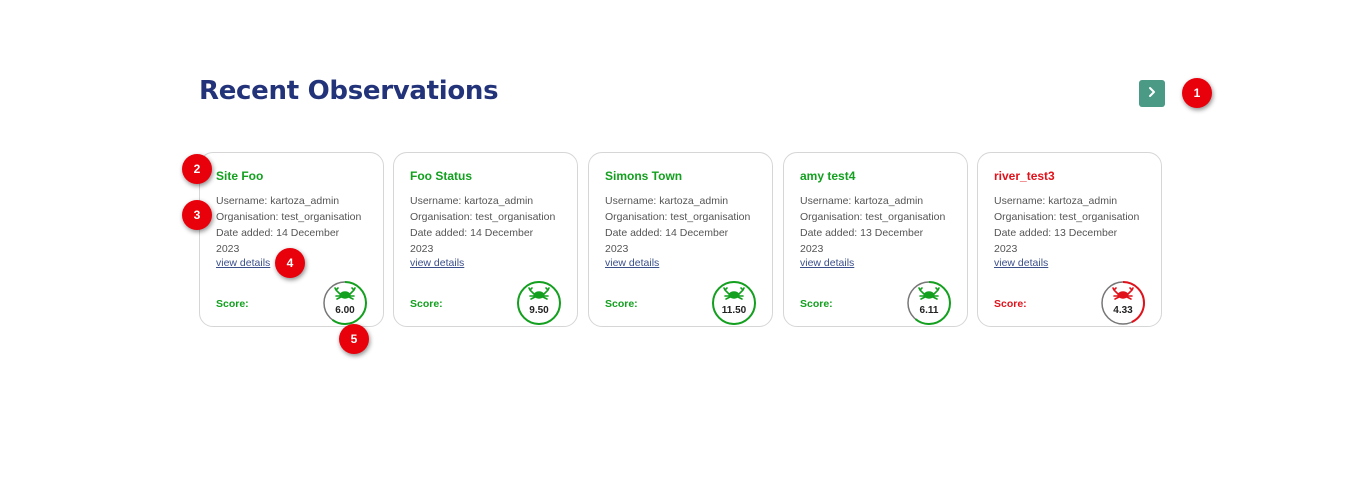 Image resolution: width=1364 pixels, height=477 pixels. I want to click on site-name: Simons Town, so click(643, 176).